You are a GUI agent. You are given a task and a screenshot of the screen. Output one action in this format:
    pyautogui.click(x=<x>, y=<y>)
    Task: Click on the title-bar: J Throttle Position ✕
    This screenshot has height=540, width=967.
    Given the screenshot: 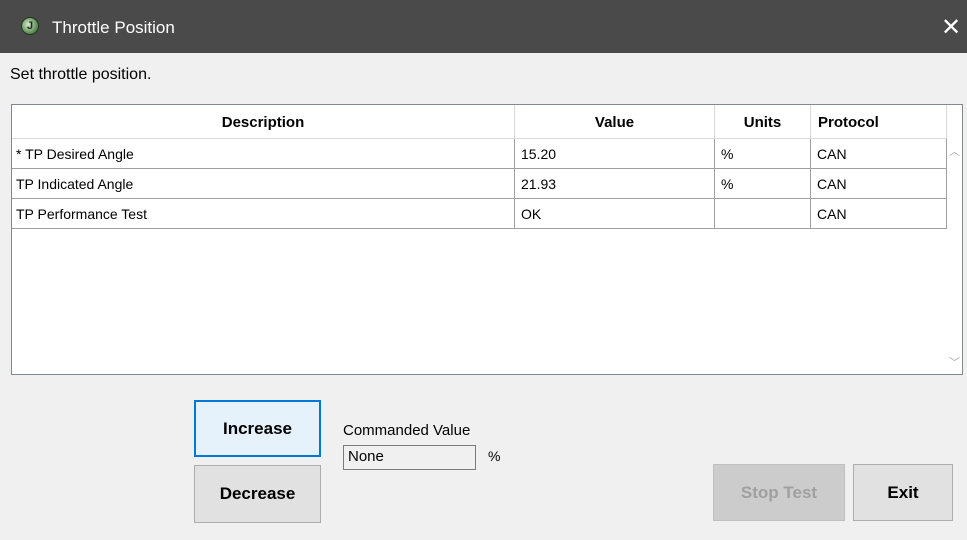 What is the action you would take?
    pyautogui.click(x=483, y=26)
    